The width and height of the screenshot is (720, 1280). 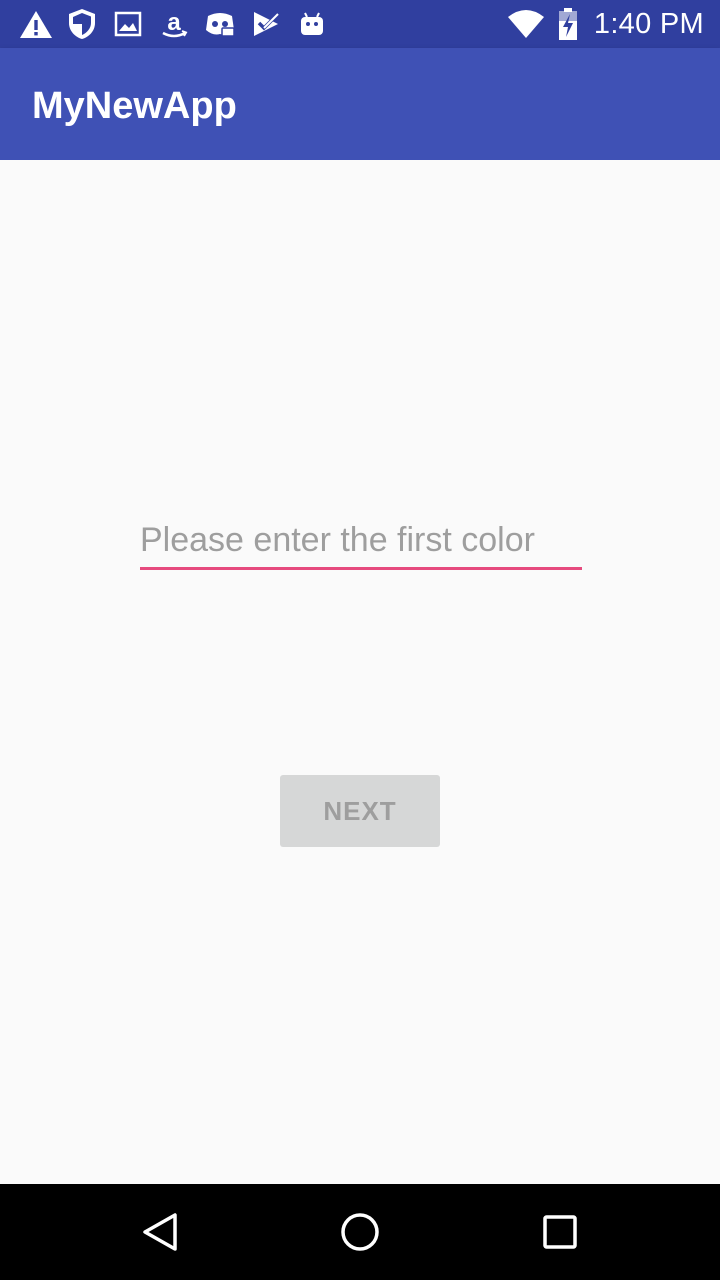 What do you see at coordinates (312, 24) in the screenshot?
I see `android-icon` at bounding box center [312, 24].